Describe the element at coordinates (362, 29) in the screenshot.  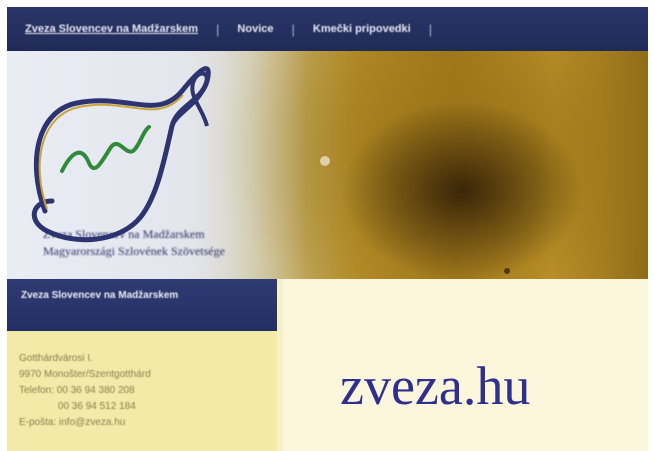
I see `nav-link-stories: Kmečki pripovedki` at that location.